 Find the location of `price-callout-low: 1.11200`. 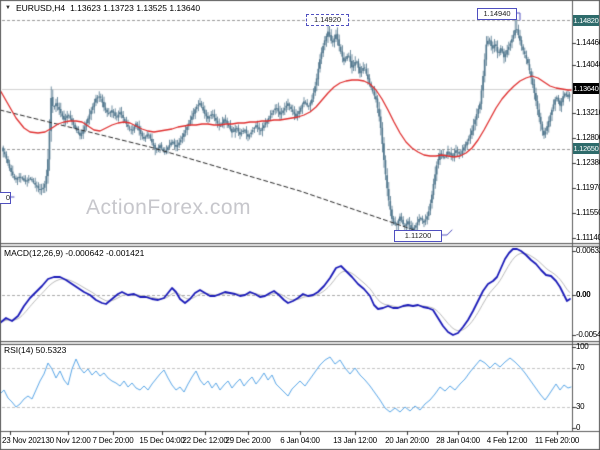

price-callout-low: 1.11200 is located at coordinates (418, 236).